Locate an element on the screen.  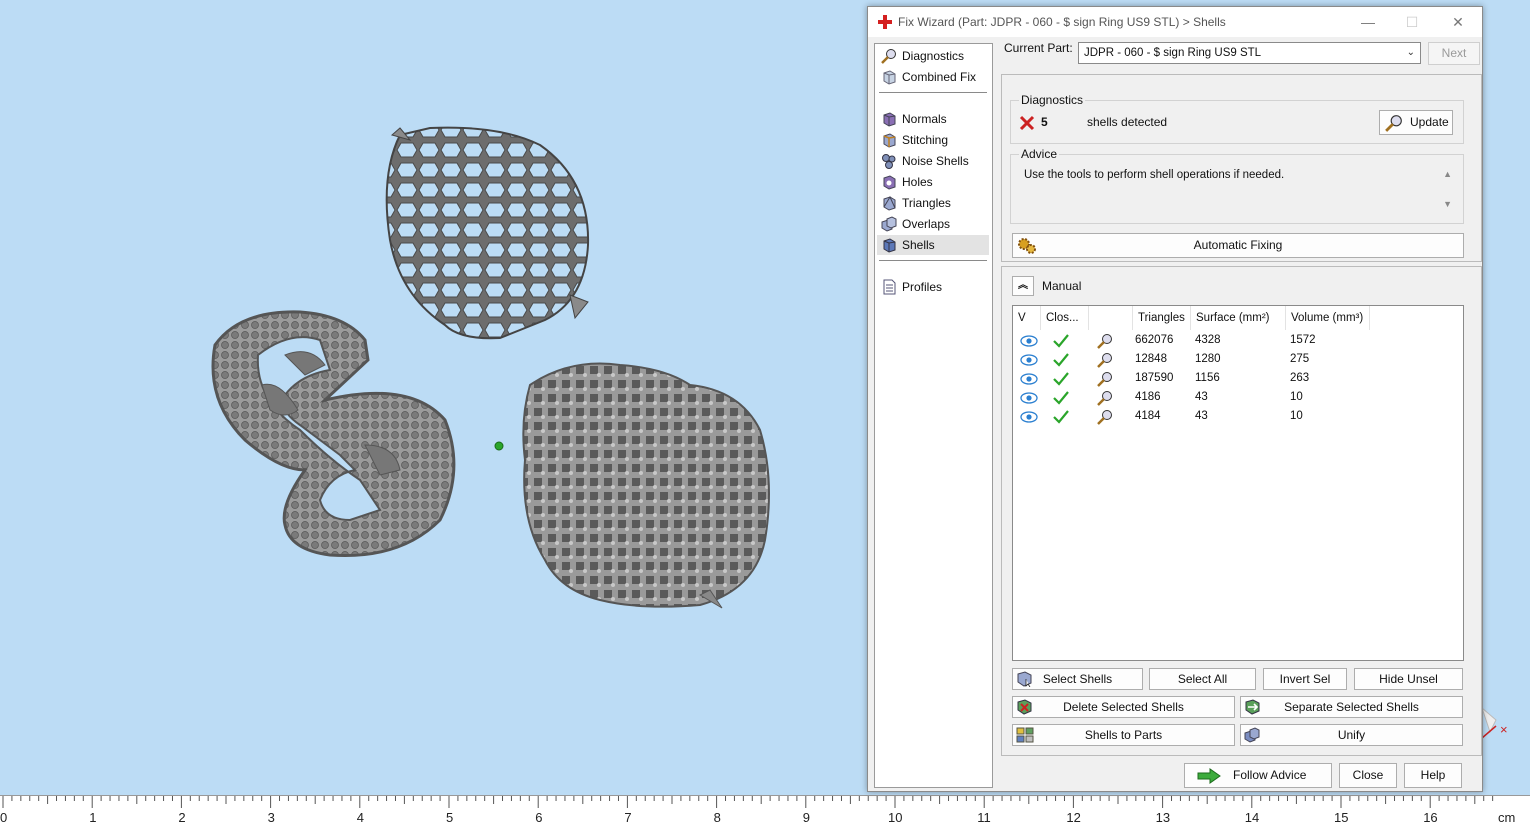
nav-item-noise-shells: Noise Shells is located at coordinates (933, 161).